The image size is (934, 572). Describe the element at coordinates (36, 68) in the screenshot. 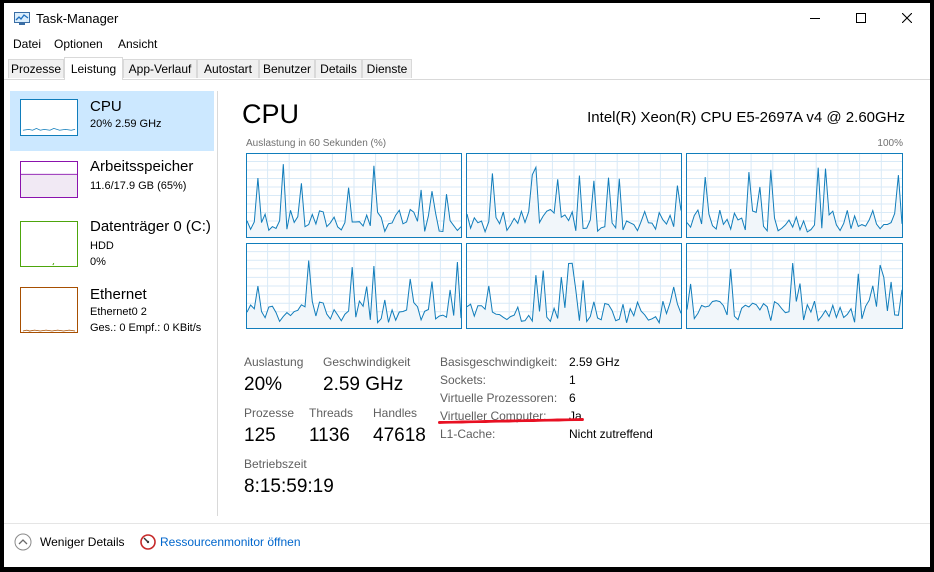

I see `tab-prozesse: Prozesse` at that location.